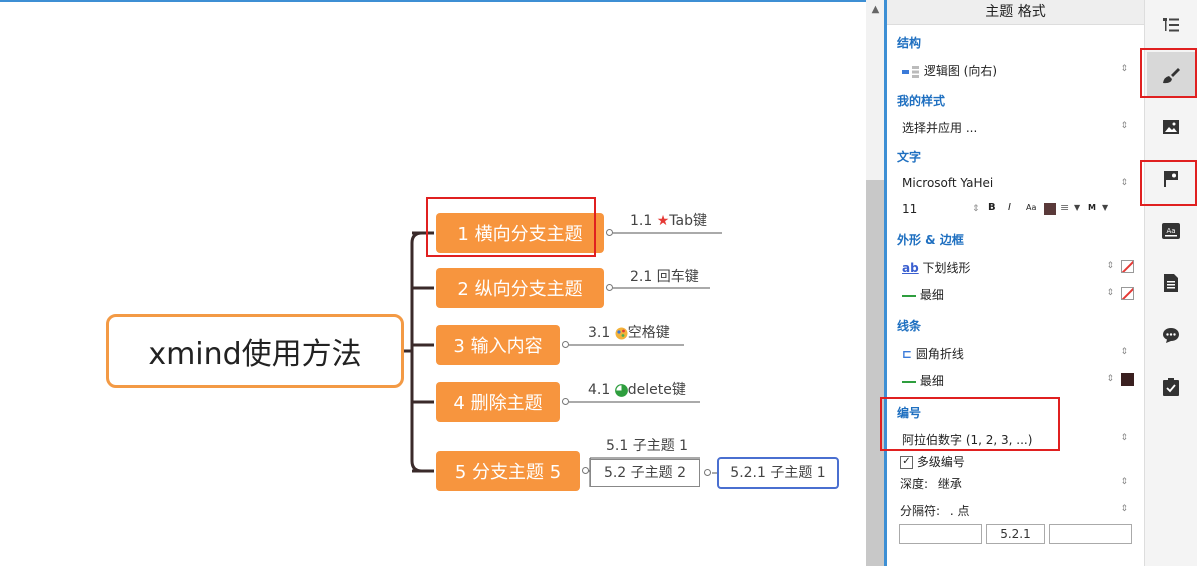  I want to click on palette-icon, so click(621, 333).